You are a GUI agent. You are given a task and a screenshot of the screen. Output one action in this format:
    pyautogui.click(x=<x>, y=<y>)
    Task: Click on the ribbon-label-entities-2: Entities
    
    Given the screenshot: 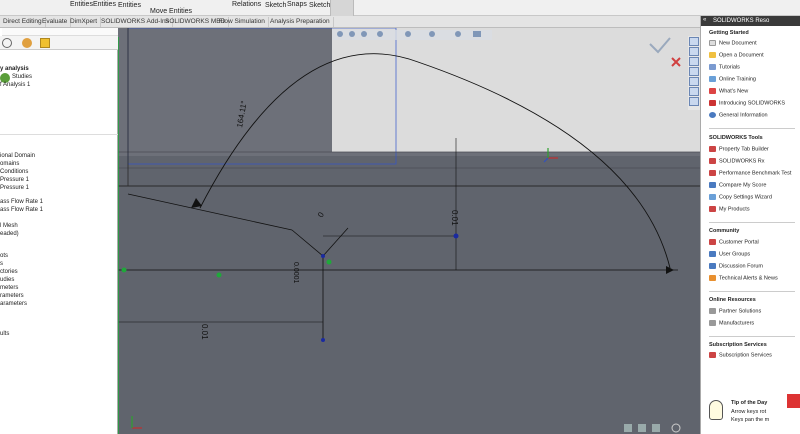 What is the action you would take?
    pyautogui.click(x=104, y=4)
    